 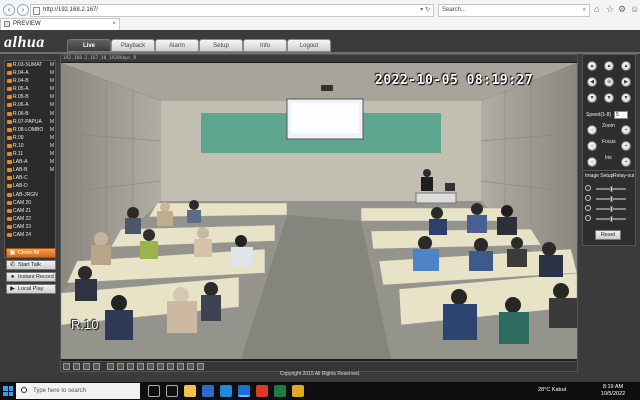 I want to click on hue-knob, so click(x=611, y=219).